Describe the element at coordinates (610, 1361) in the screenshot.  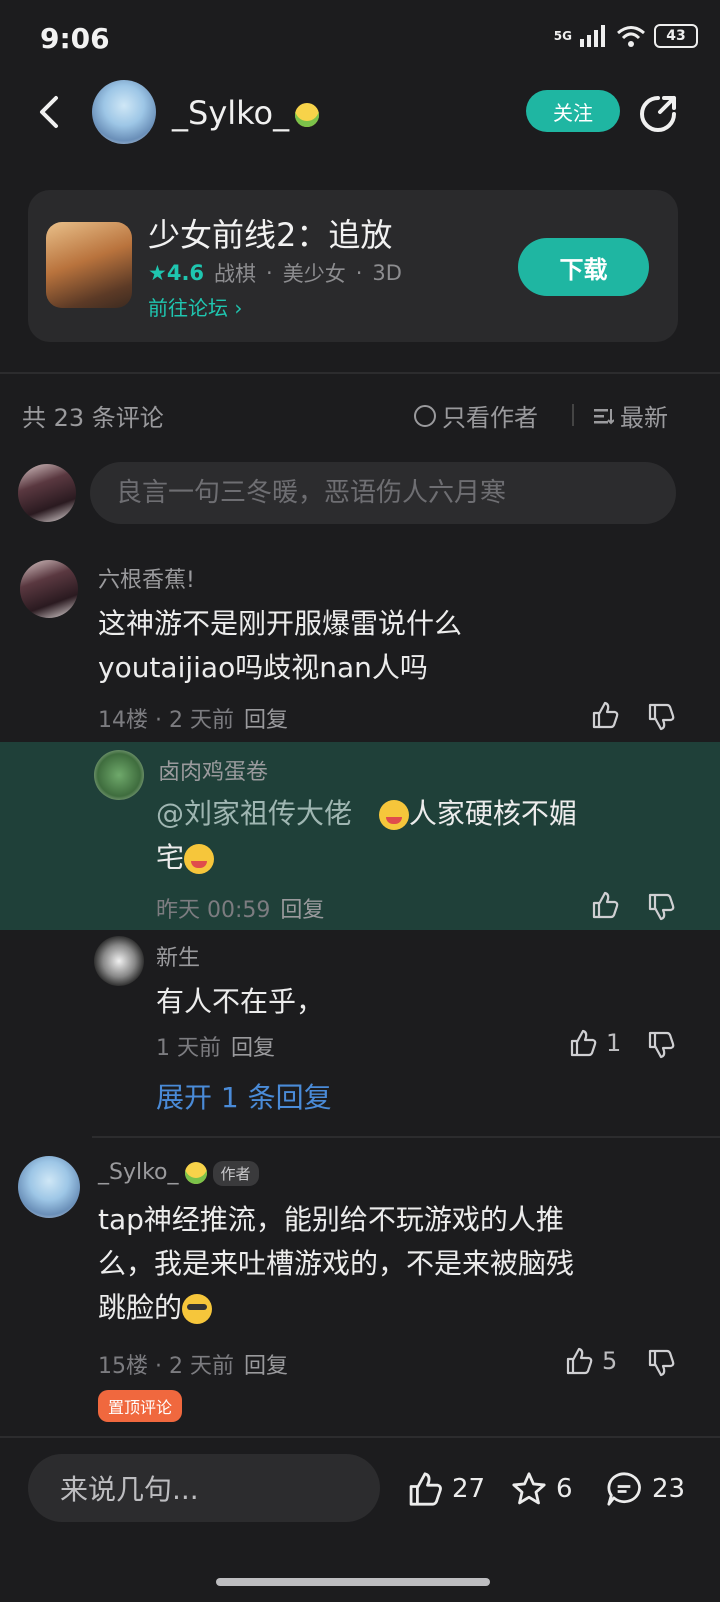
I see `like-count: 5` at that location.